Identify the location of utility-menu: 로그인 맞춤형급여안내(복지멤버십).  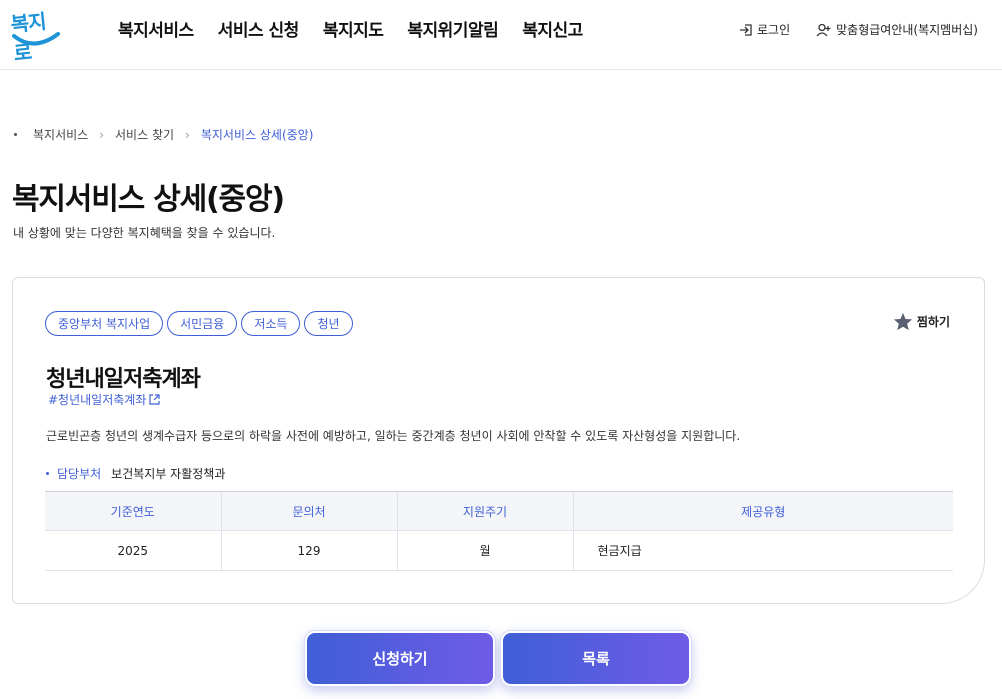
(858, 29).